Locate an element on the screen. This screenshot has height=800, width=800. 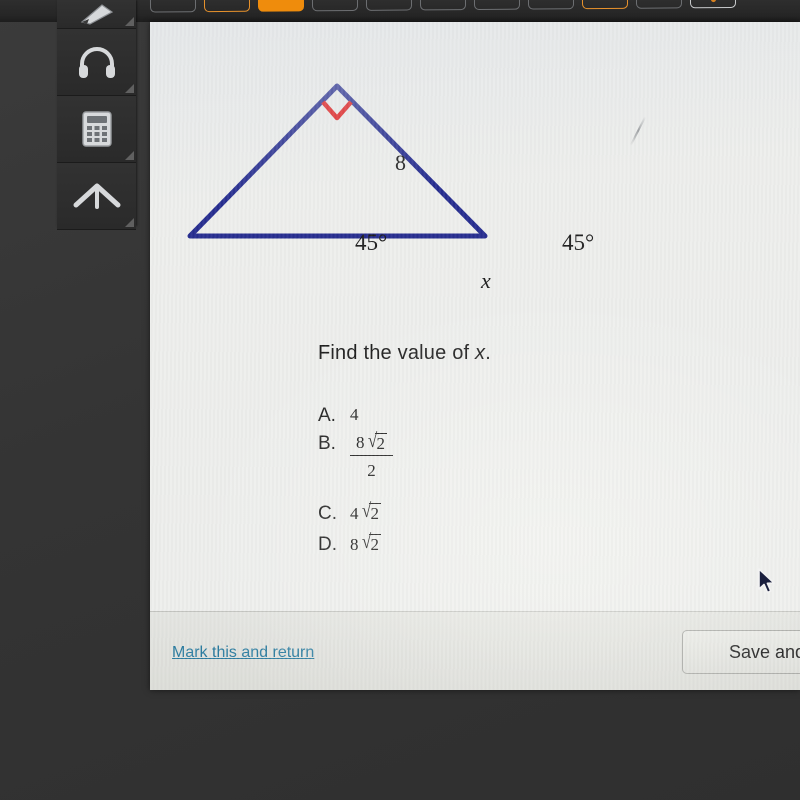
answer-choice-d: D. 8 √ 2 is located at coordinates (483, 543).